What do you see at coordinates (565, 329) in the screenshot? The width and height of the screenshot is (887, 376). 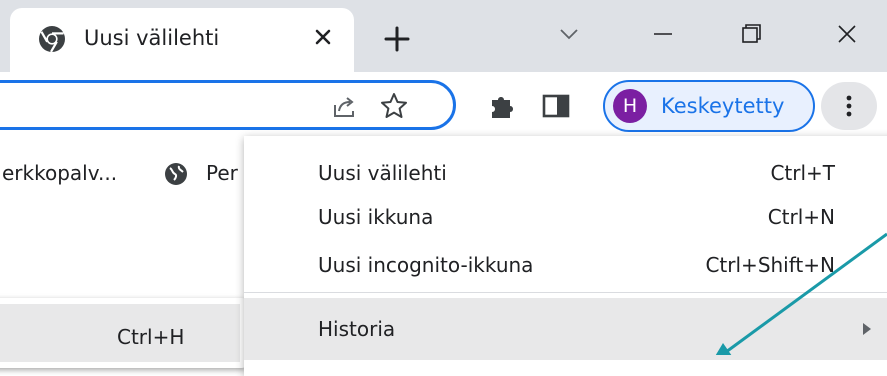 I see `menu-item-history: Historia` at bounding box center [565, 329].